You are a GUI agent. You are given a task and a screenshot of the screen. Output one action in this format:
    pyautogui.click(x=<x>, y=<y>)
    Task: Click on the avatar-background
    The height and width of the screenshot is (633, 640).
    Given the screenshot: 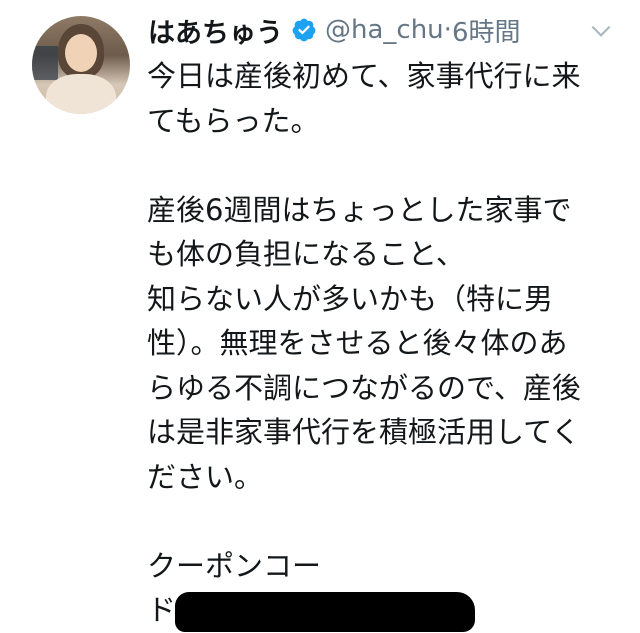 What is the action you would take?
    pyautogui.click(x=45, y=63)
    